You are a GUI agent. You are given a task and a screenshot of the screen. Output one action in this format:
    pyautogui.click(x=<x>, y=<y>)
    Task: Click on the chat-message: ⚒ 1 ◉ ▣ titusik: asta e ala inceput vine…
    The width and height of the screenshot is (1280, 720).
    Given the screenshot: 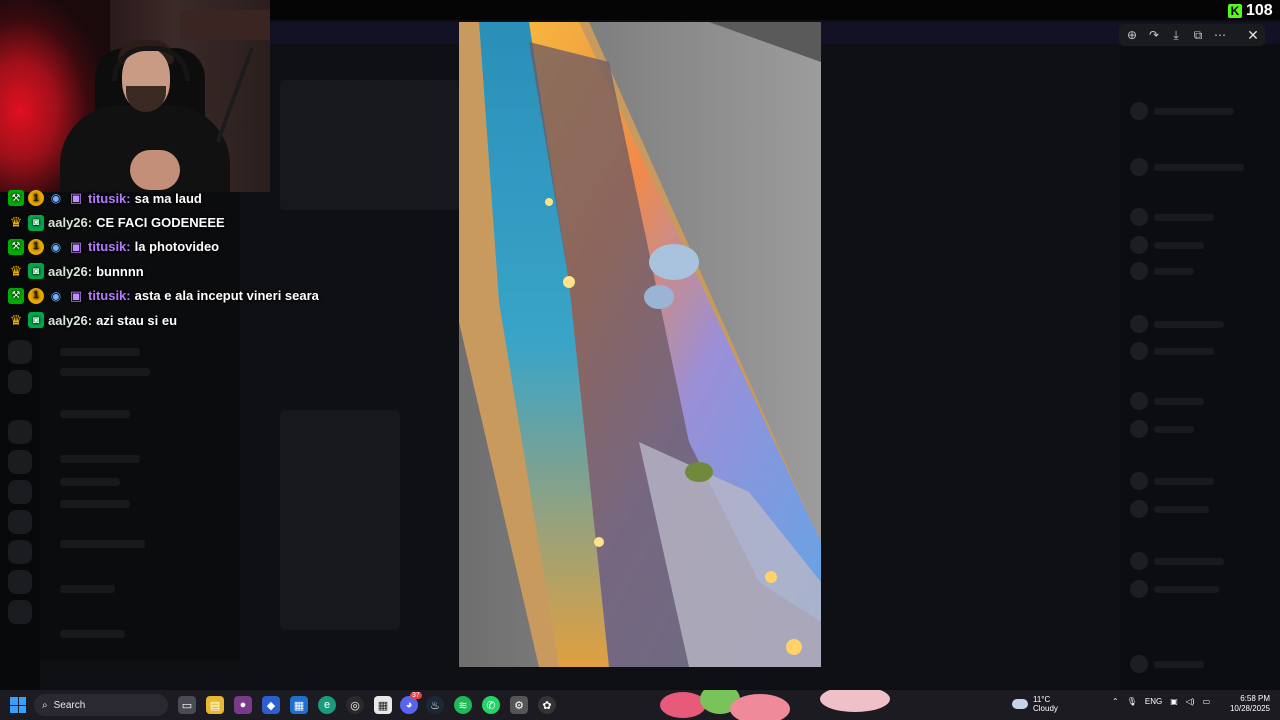 What is the action you would take?
    pyautogui.click(x=208, y=296)
    